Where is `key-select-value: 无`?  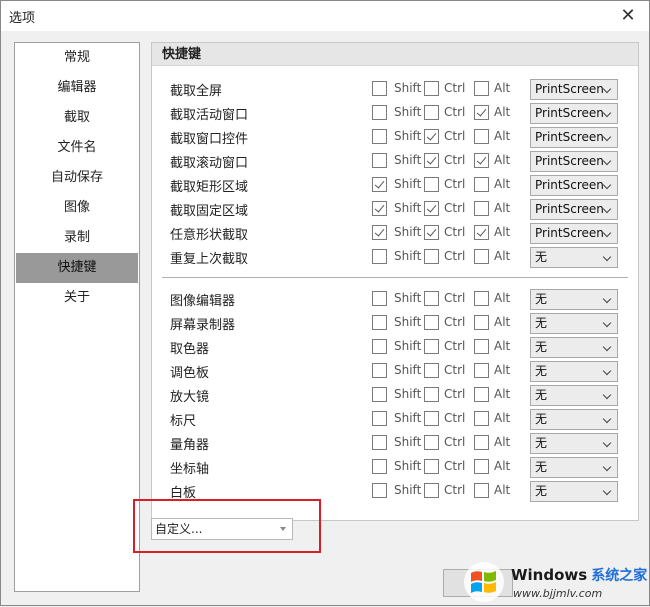 key-select-value: 无 is located at coordinates (541, 491).